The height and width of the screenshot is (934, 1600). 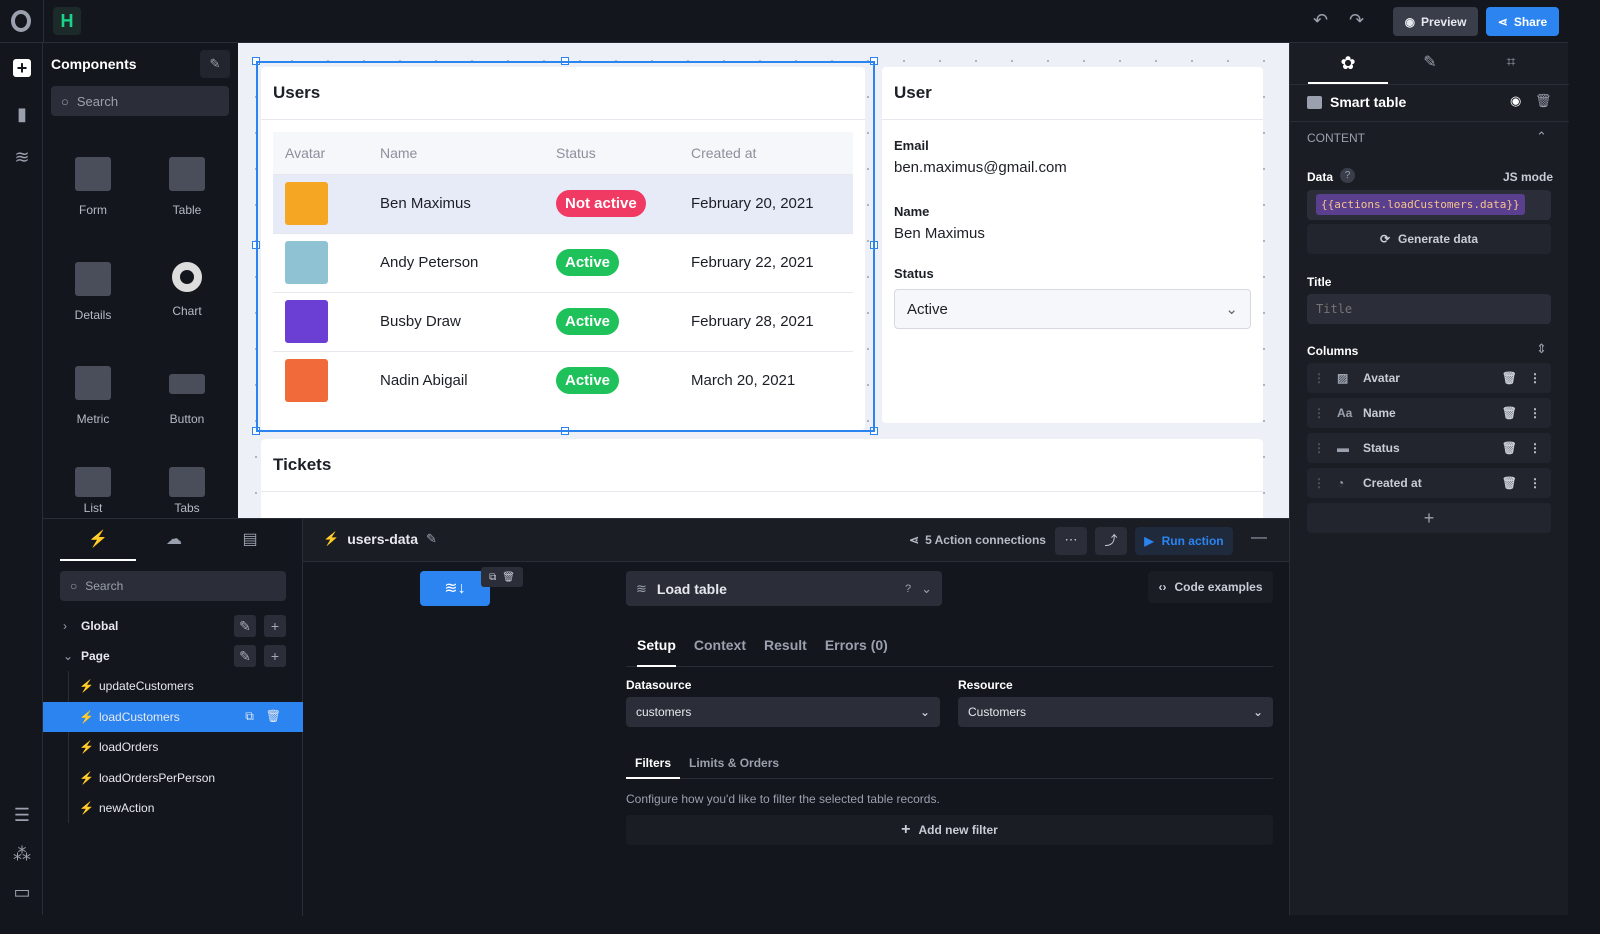 I want to click on delete-icon: 🗑, so click(x=1543, y=101).